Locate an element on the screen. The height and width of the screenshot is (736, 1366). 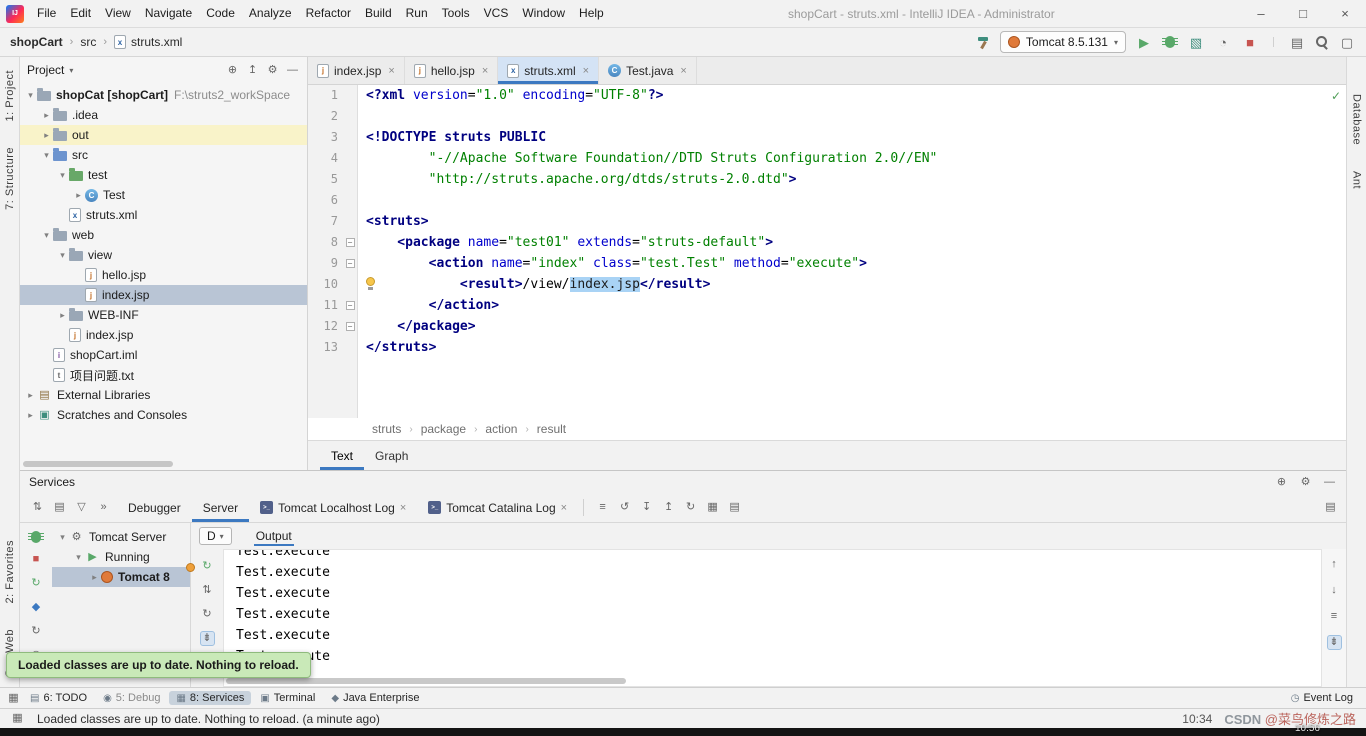
toolwindow-button-6-todo: ▤ 6: TODO is located at coordinates (58, 698).